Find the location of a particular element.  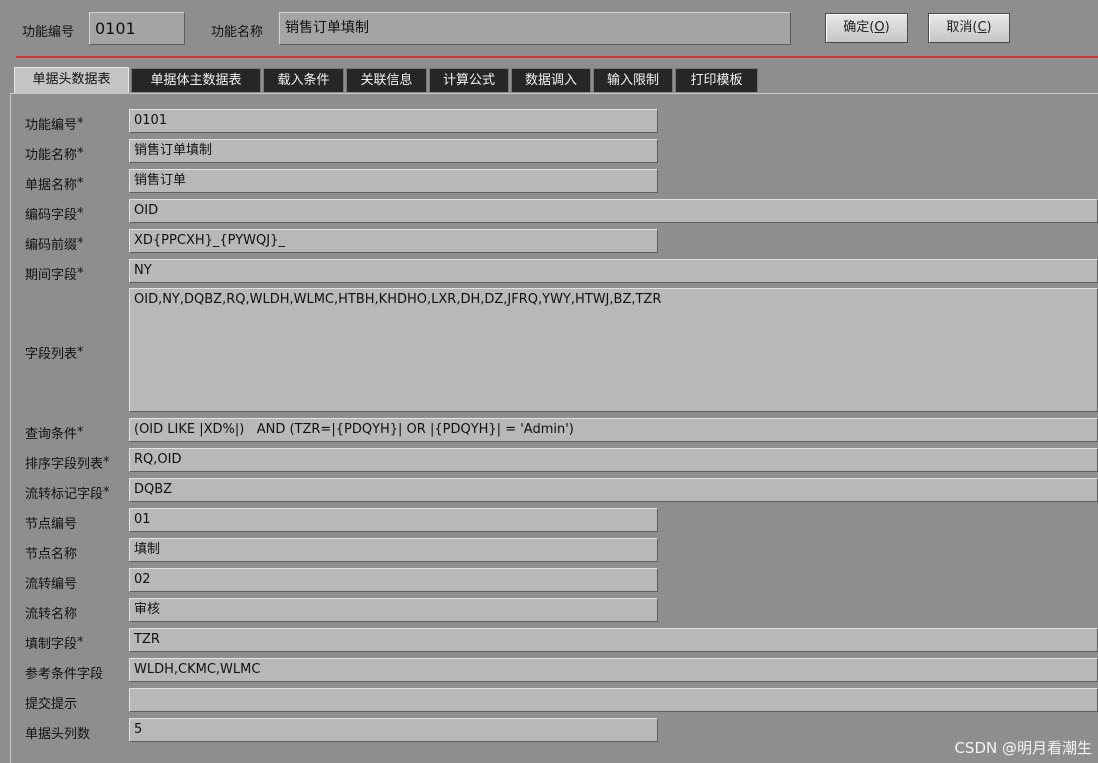

code-field-row-label: 编码字段* is located at coordinates (54, 213).